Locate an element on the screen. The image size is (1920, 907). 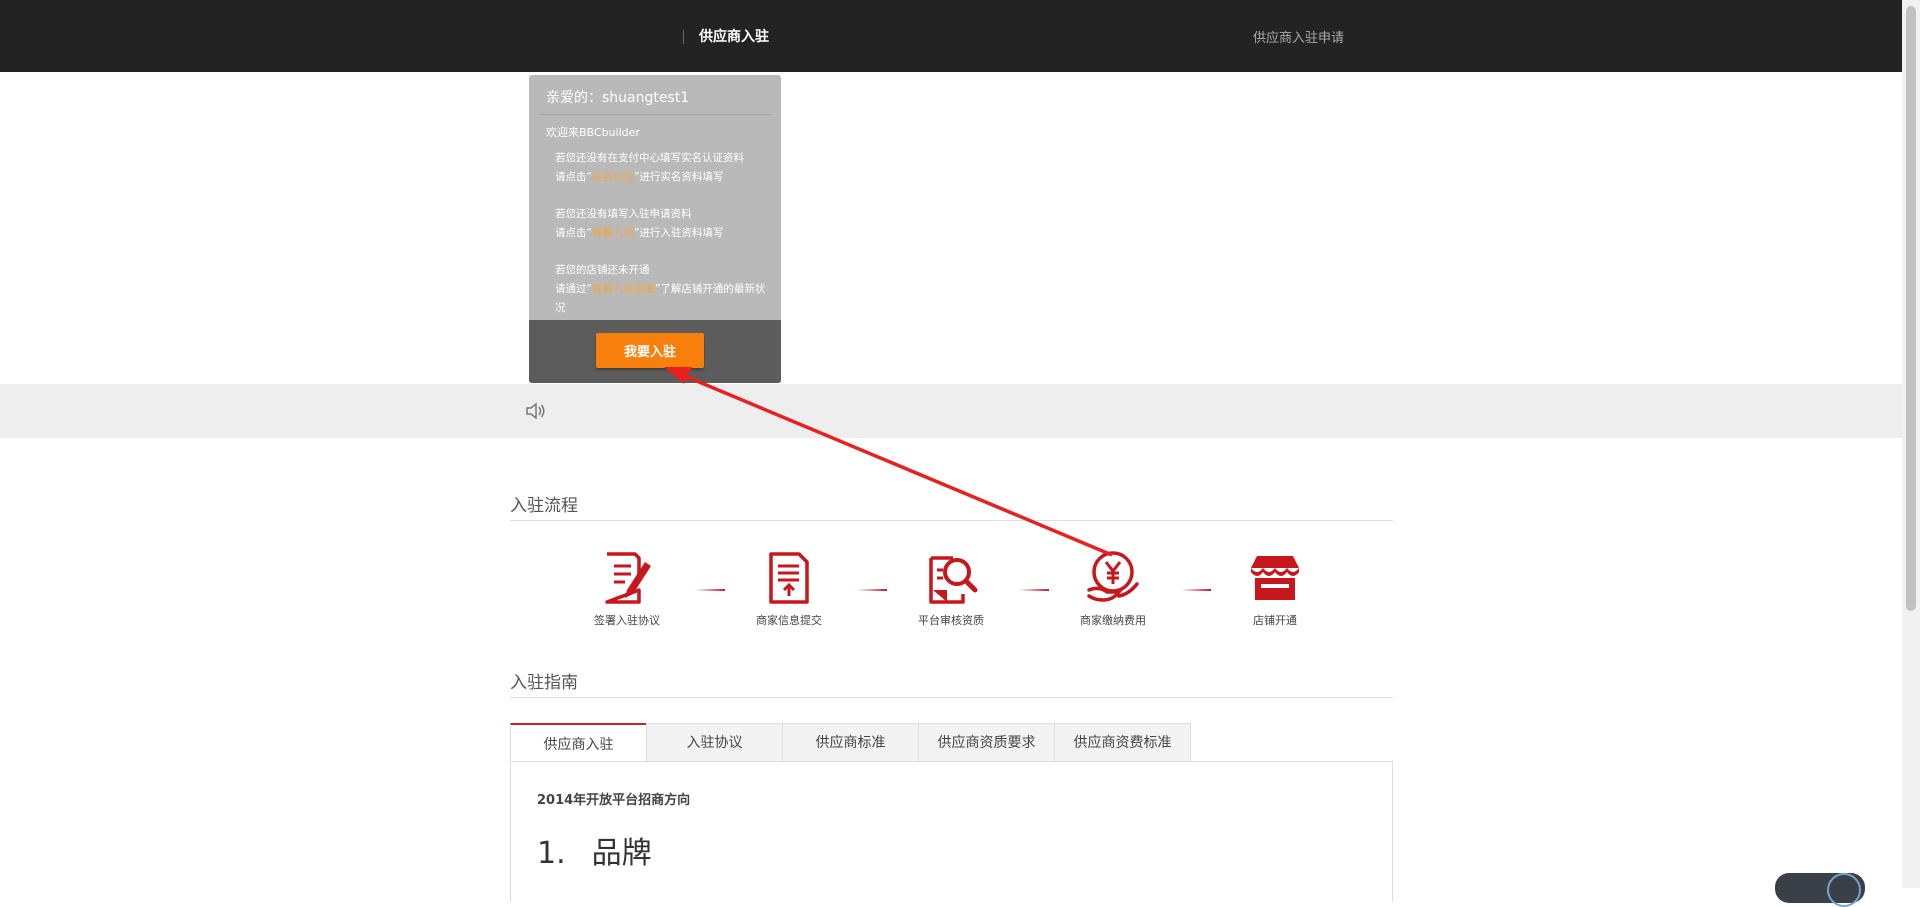
tip-apply: 若您还没有填写入驻申请资料 请点击“我要入驻”进行入驻资料填写 is located at coordinates (662, 224).